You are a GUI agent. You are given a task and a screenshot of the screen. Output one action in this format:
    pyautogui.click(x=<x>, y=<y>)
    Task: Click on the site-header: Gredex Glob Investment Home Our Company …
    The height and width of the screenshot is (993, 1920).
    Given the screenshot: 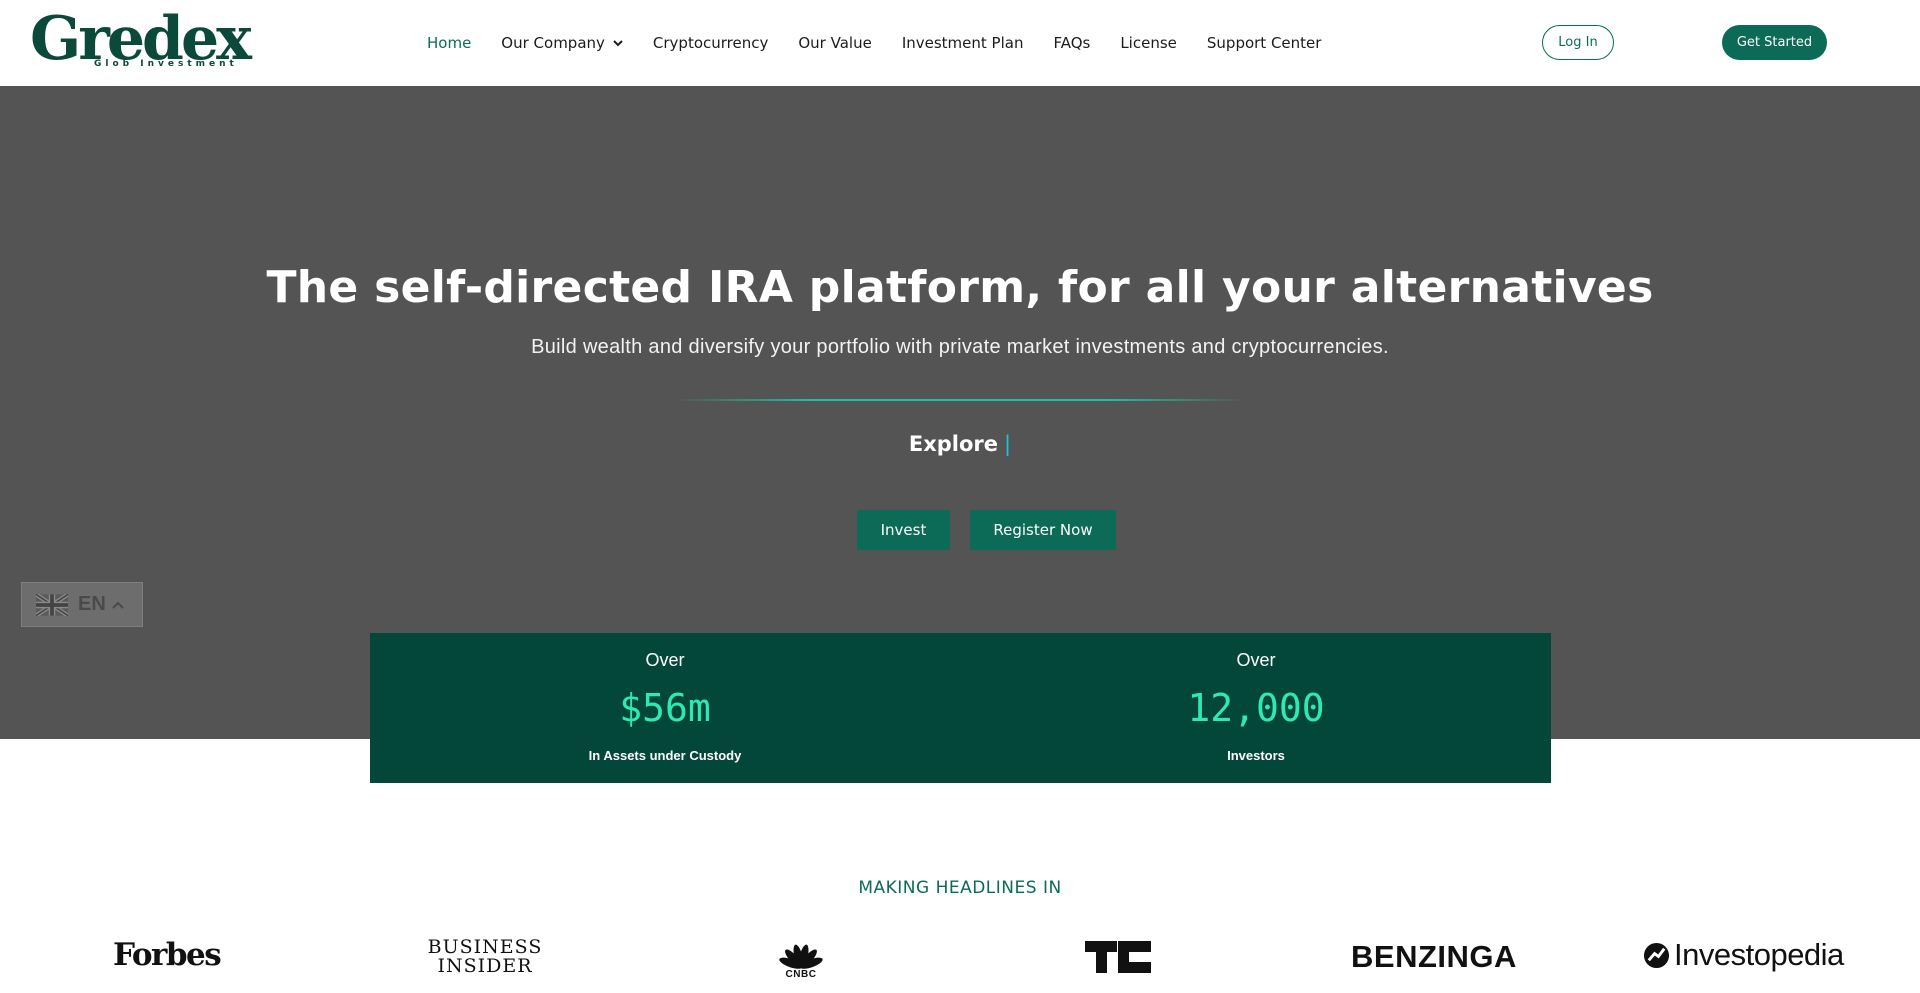 What is the action you would take?
    pyautogui.click(x=960, y=43)
    